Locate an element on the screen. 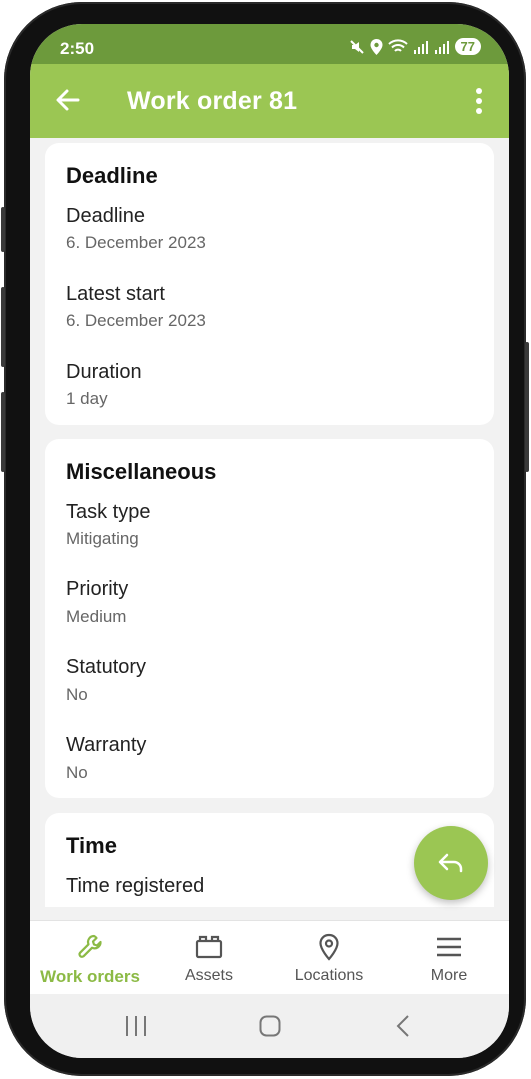 The width and height of the screenshot is (531, 1079). page-title: Work order 81 is located at coordinates (212, 101).